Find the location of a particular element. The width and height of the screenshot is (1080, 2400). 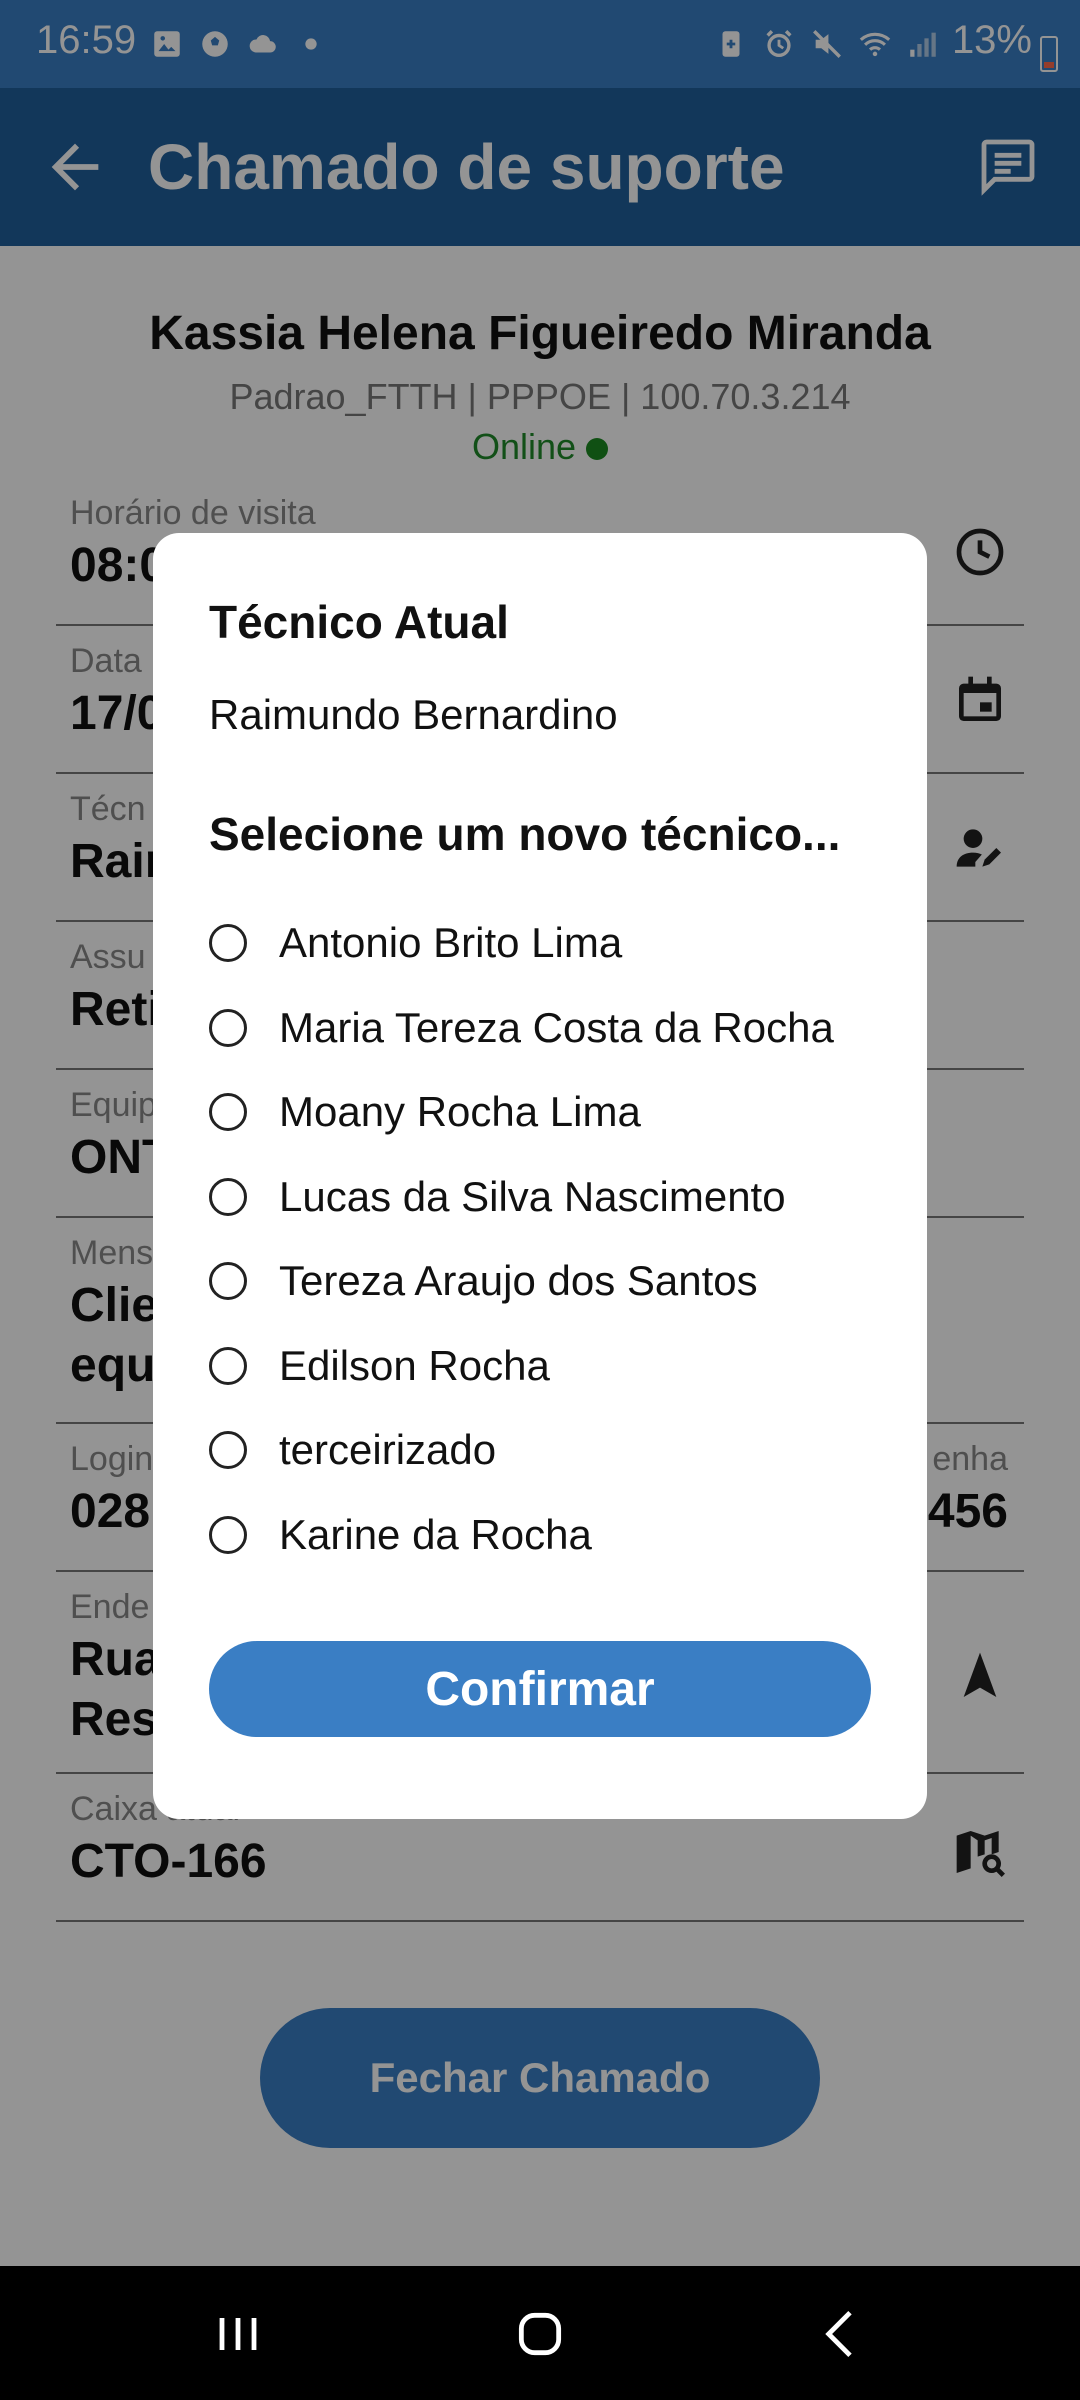

technician-option: Edilson Rocha is located at coordinates (559, 1366).